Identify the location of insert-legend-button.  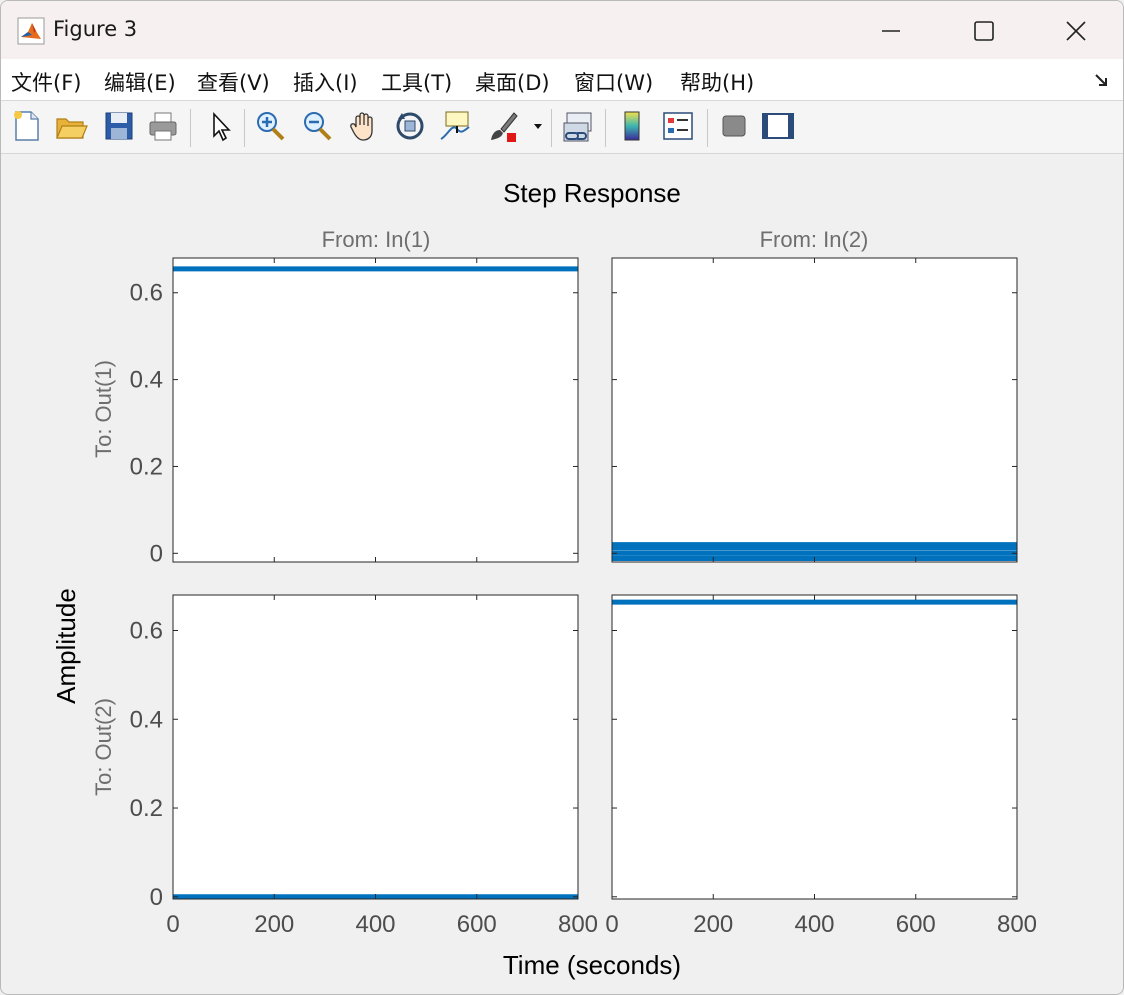
(678, 126).